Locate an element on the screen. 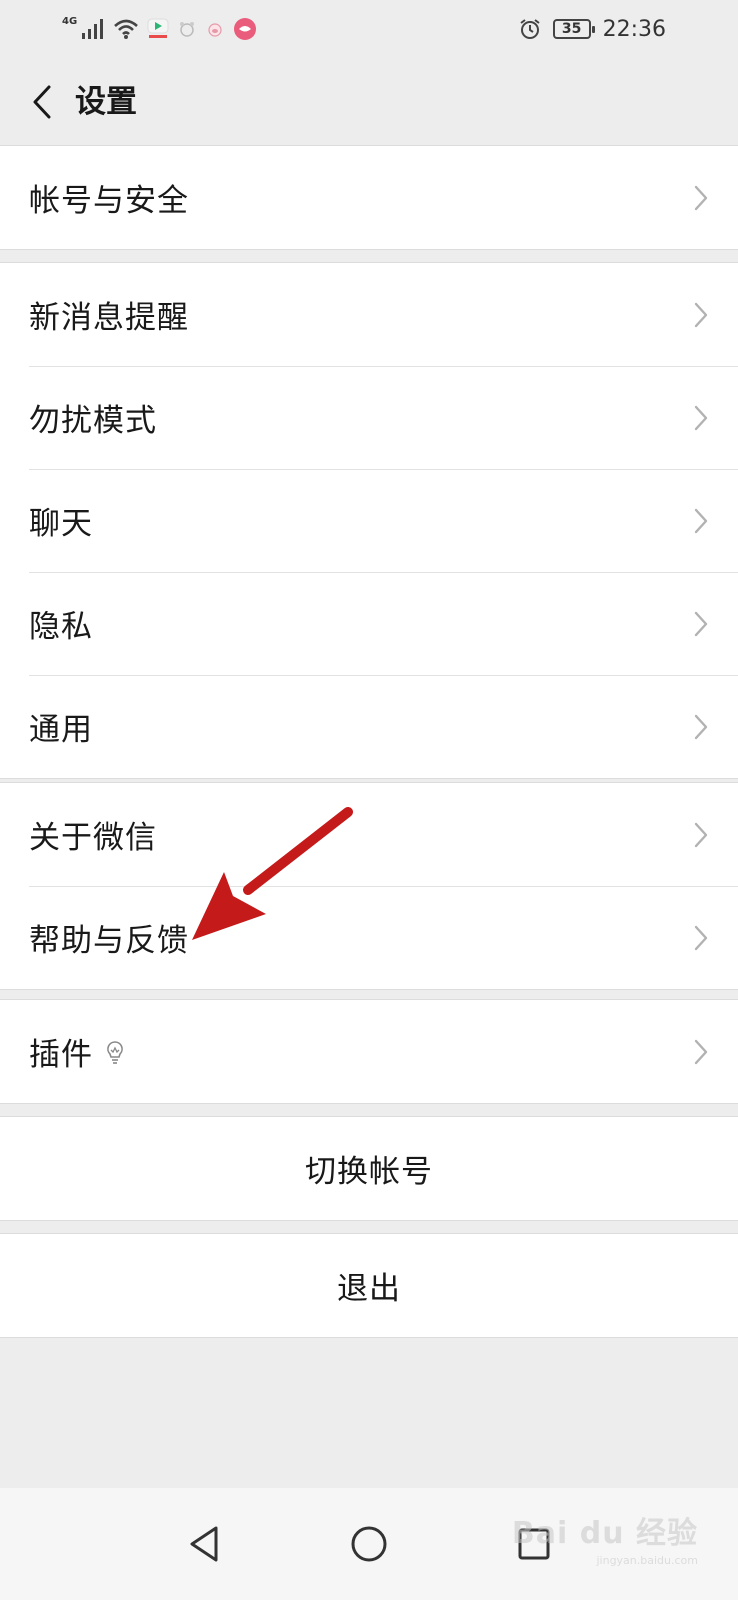  settings-group-account: 帐号与安全 is located at coordinates (369, 197).